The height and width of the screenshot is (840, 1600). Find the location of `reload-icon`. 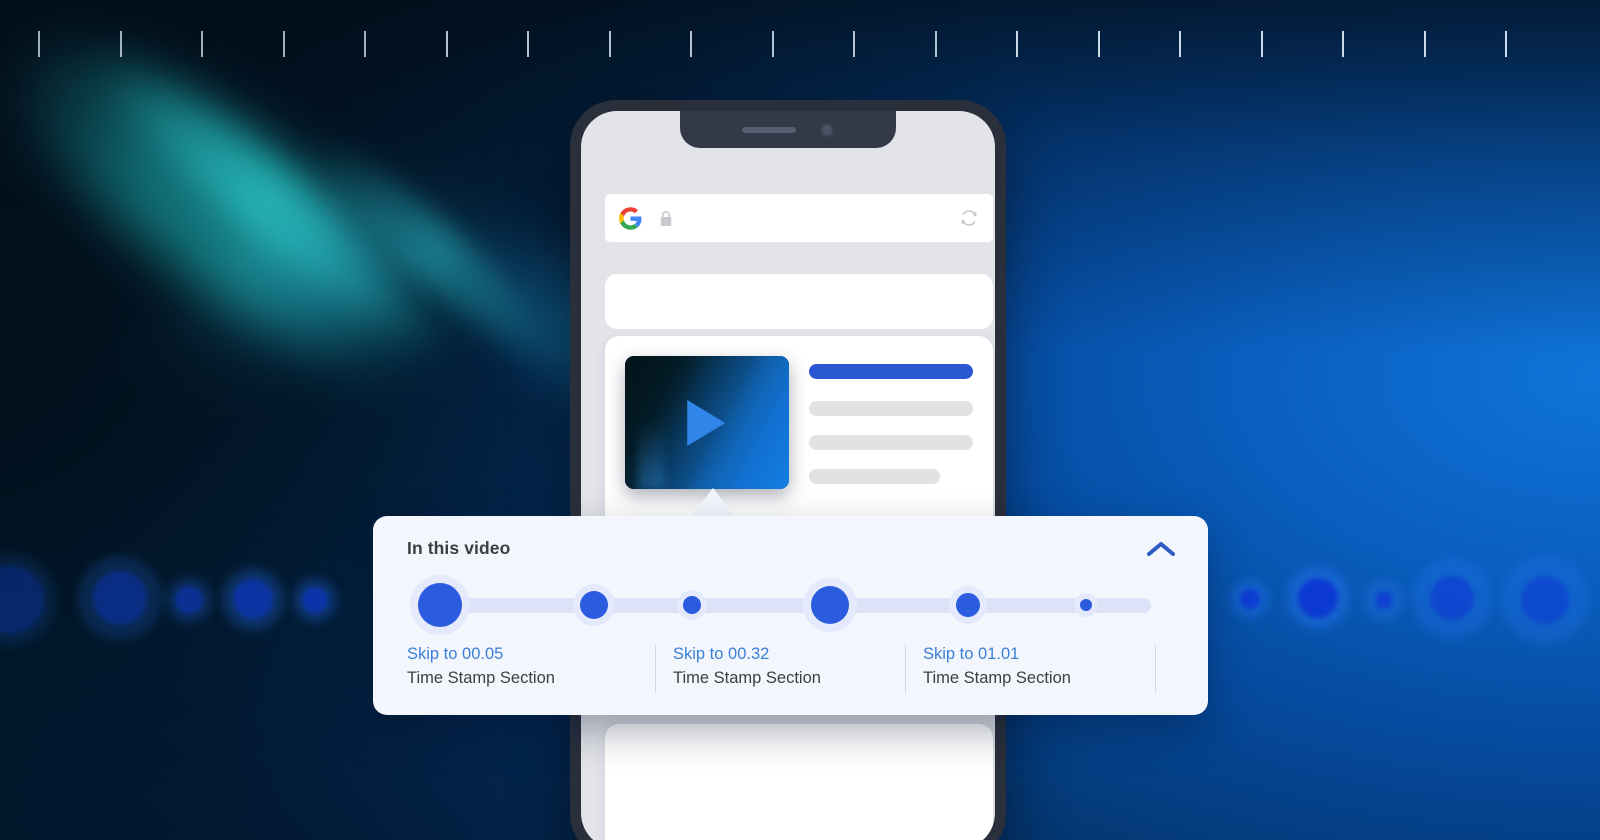

reload-icon is located at coordinates (969, 218).